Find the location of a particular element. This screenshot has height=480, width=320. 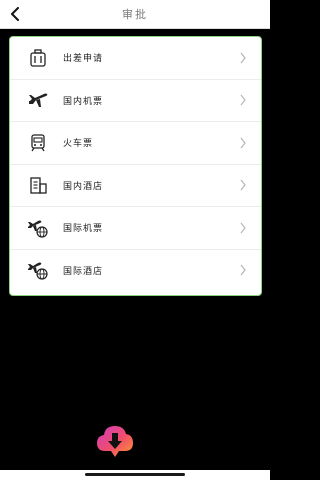

airplane-icon is located at coordinates (38, 100).